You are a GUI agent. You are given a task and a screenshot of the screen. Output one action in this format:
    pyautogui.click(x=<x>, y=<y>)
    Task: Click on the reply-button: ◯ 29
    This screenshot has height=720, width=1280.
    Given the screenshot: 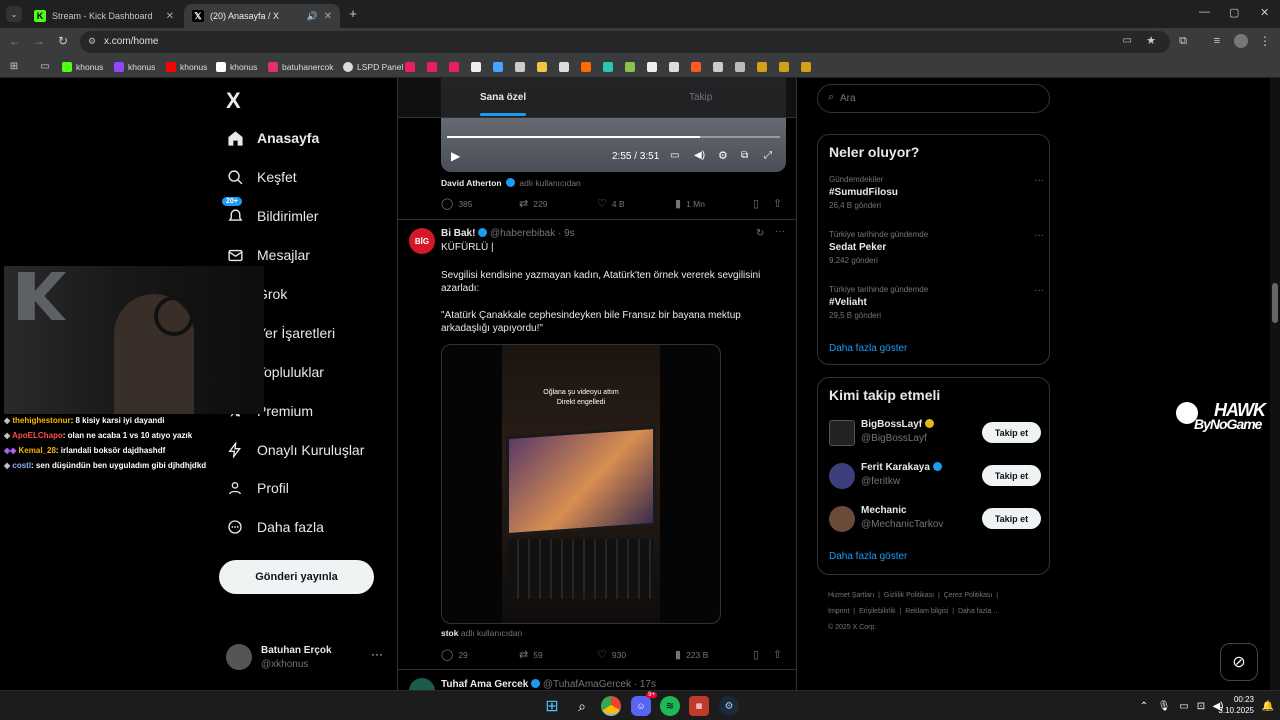 What is the action you would take?
    pyautogui.click(x=454, y=654)
    